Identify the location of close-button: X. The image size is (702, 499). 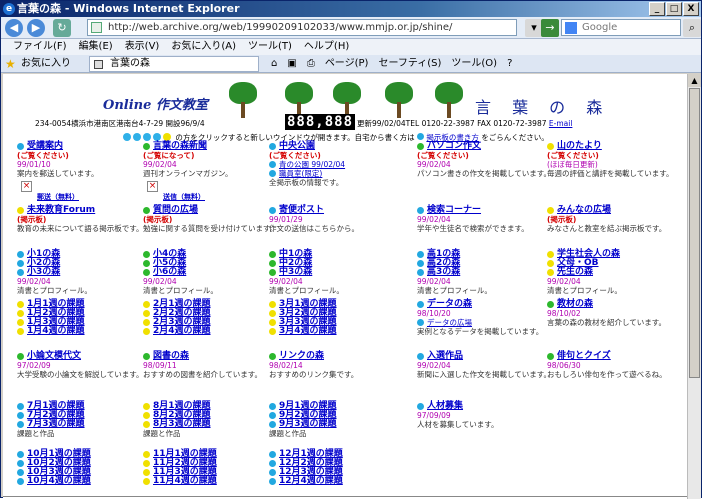
(691, 9).